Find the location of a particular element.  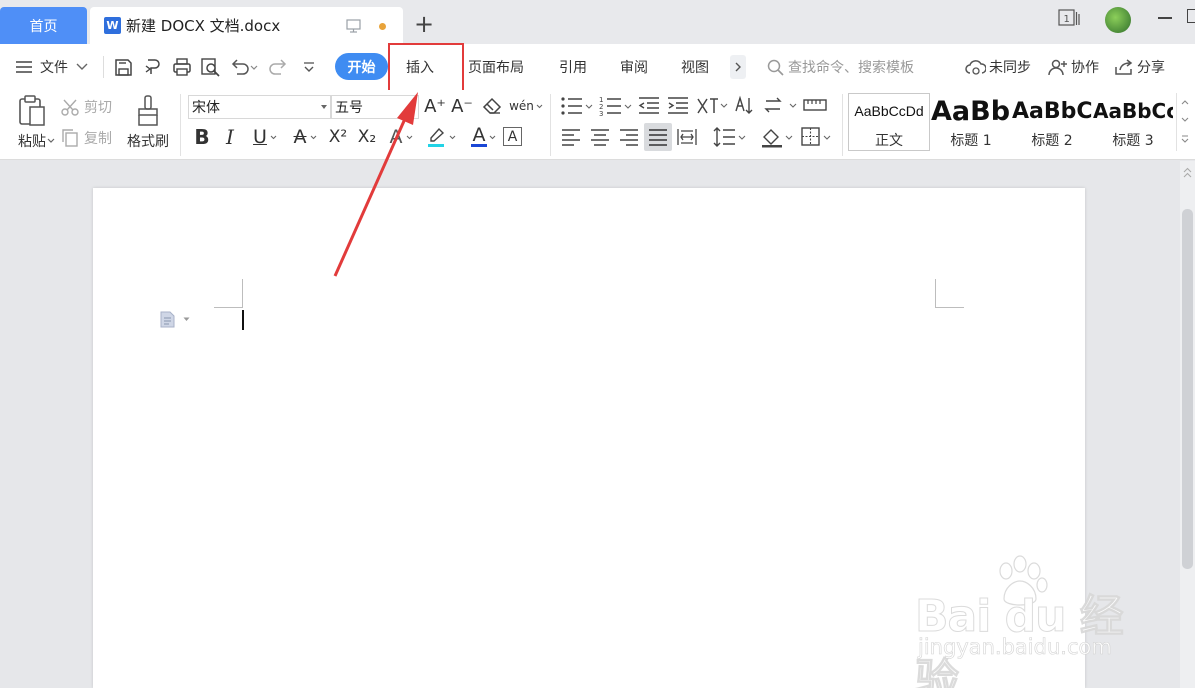

style-heading1: AaBb 标题 1 is located at coordinates (971, 122).